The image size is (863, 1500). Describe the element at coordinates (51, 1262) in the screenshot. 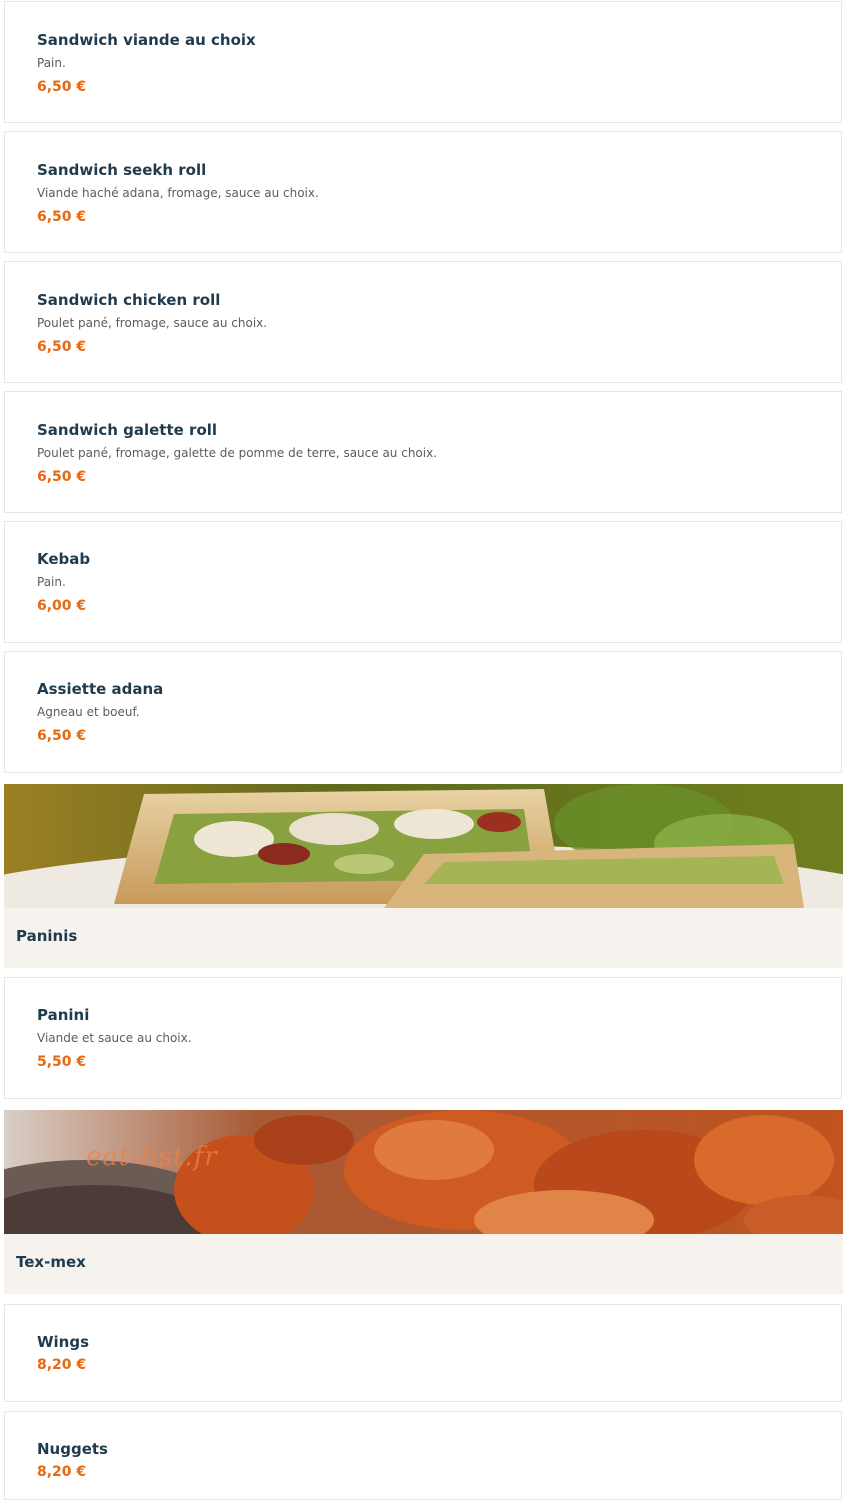

I see `section-title: Tex-mex` at that location.